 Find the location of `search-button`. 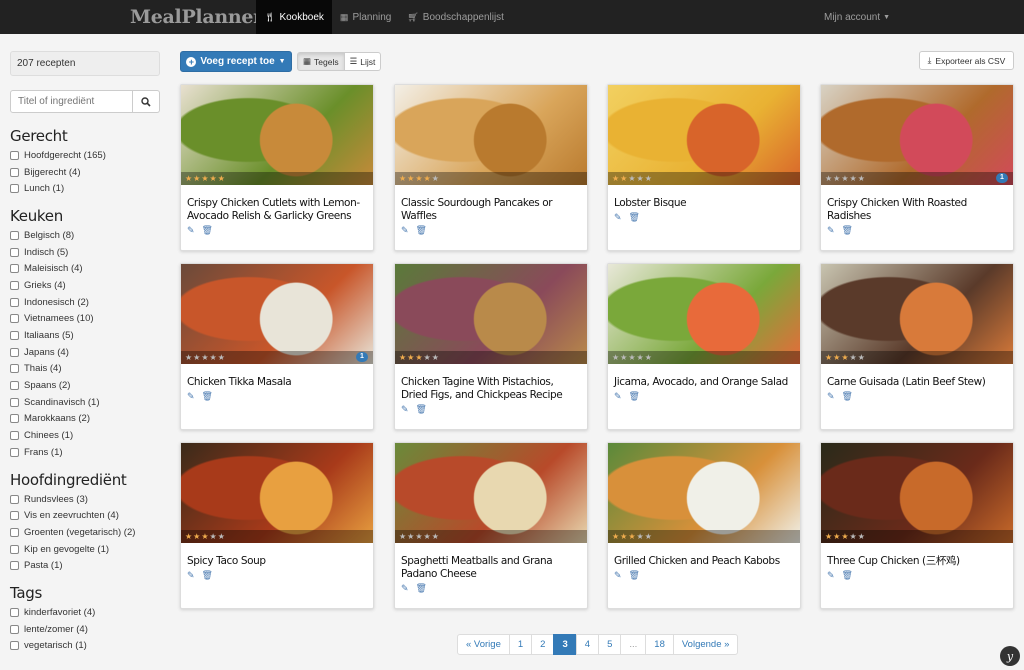

search-button is located at coordinates (146, 101).